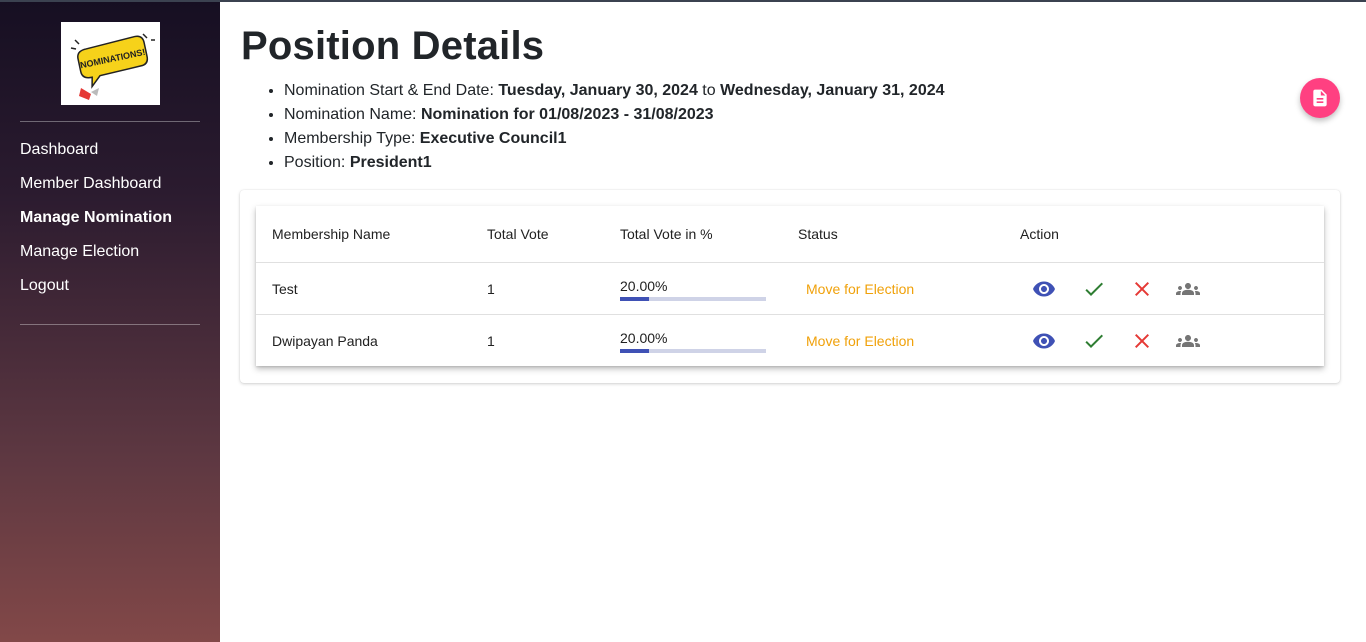 The height and width of the screenshot is (642, 1366). What do you see at coordinates (1039, 234) in the screenshot?
I see `header-action: Action` at bounding box center [1039, 234].